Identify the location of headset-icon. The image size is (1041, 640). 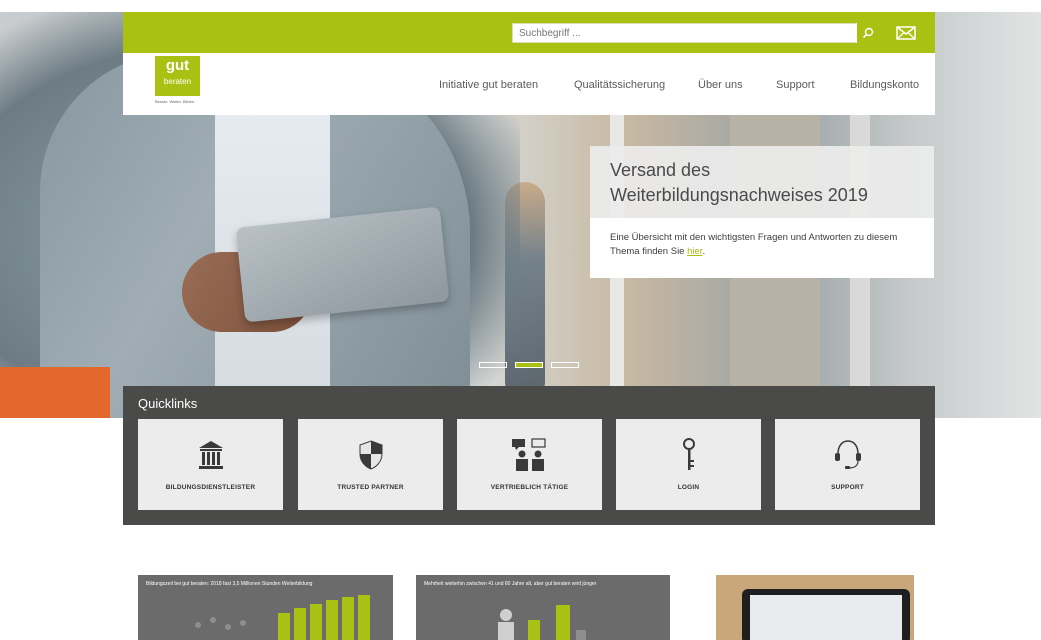
(847, 455).